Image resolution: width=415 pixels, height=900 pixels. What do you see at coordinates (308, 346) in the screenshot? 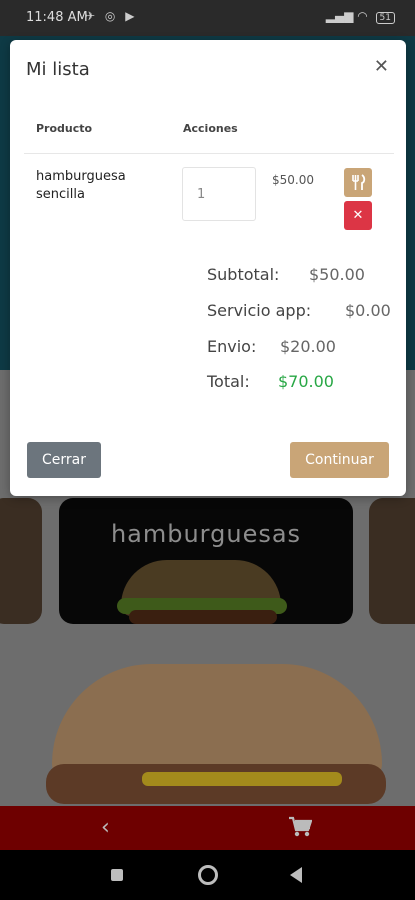
I see `shipping-value: $20.00` at bounding box center [308, 346].